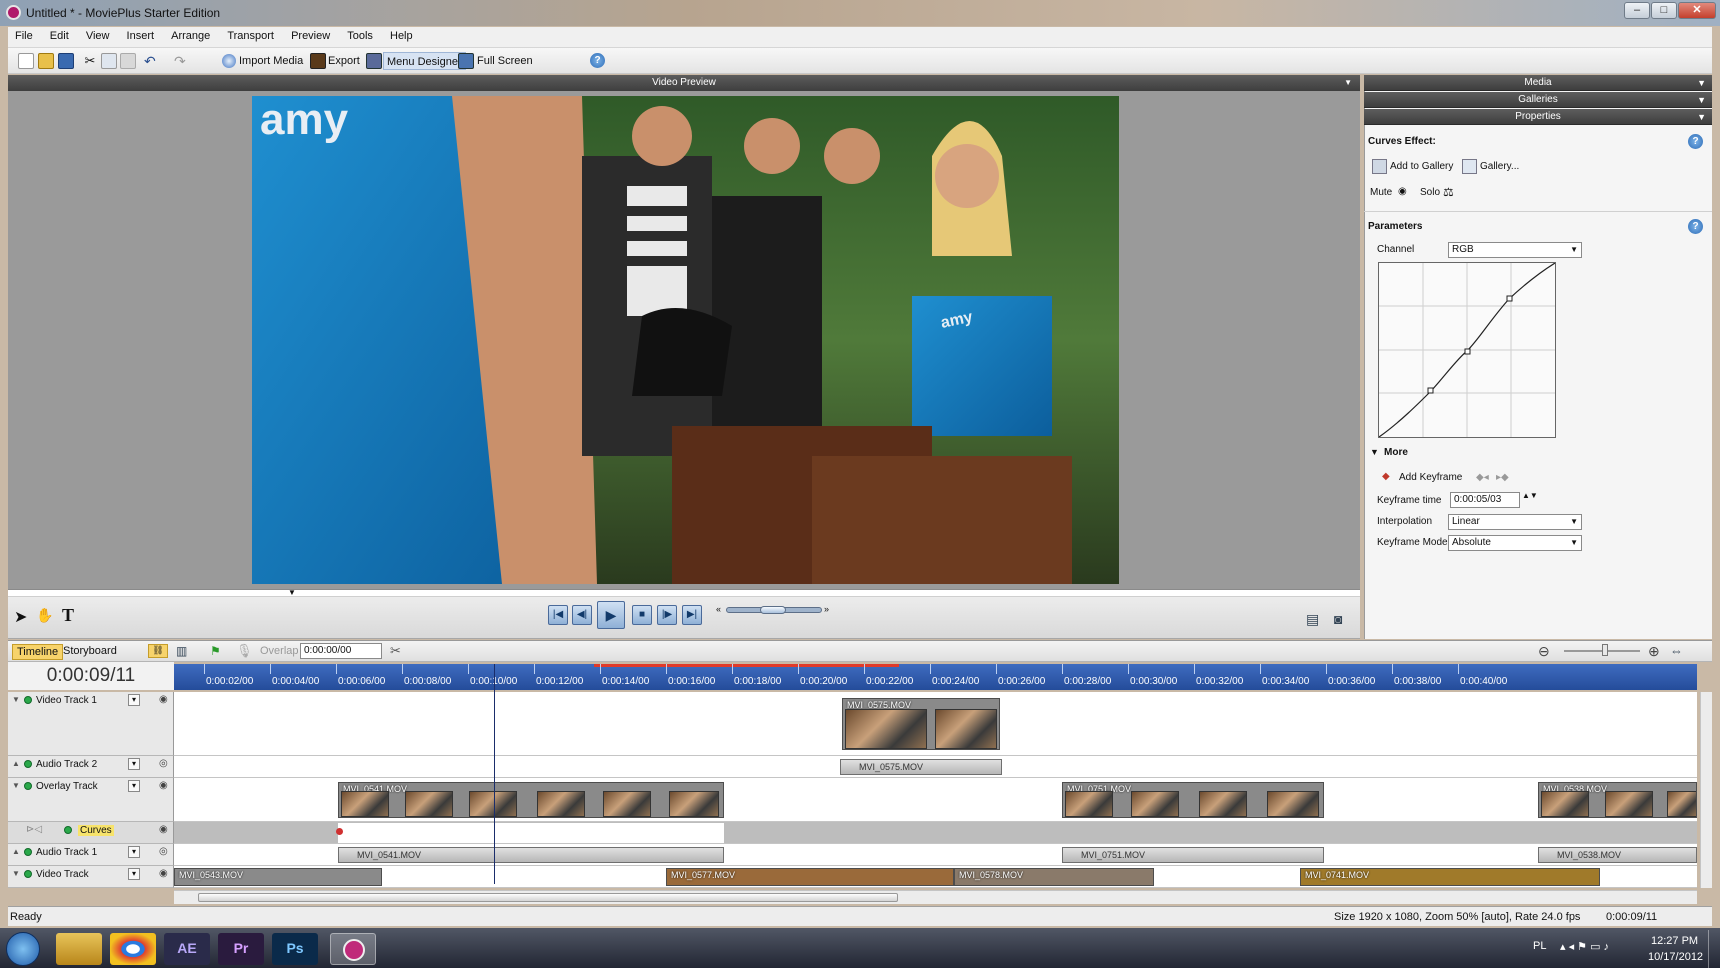  Describe the element at coordinates (935, 767) in the screenshot. I see `track-lane-audio-2: MVI_0575.MOV` at that location.